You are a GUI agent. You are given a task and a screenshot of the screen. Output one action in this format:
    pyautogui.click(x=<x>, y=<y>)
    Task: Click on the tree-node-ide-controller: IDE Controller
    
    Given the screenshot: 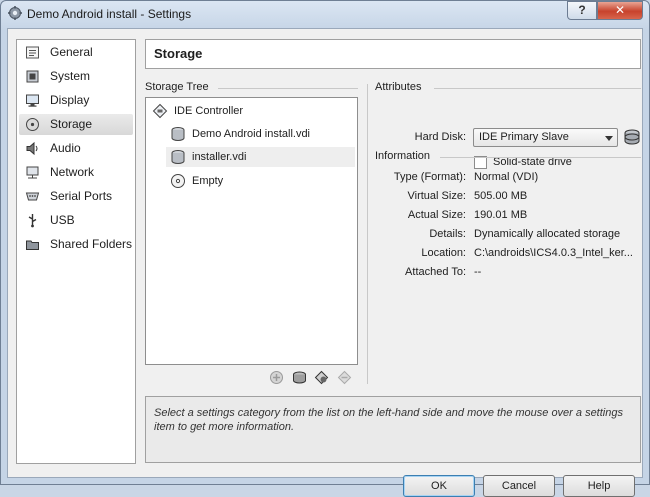 What is the action you would take?
    pyautogui.click(x=252, y=111)
    